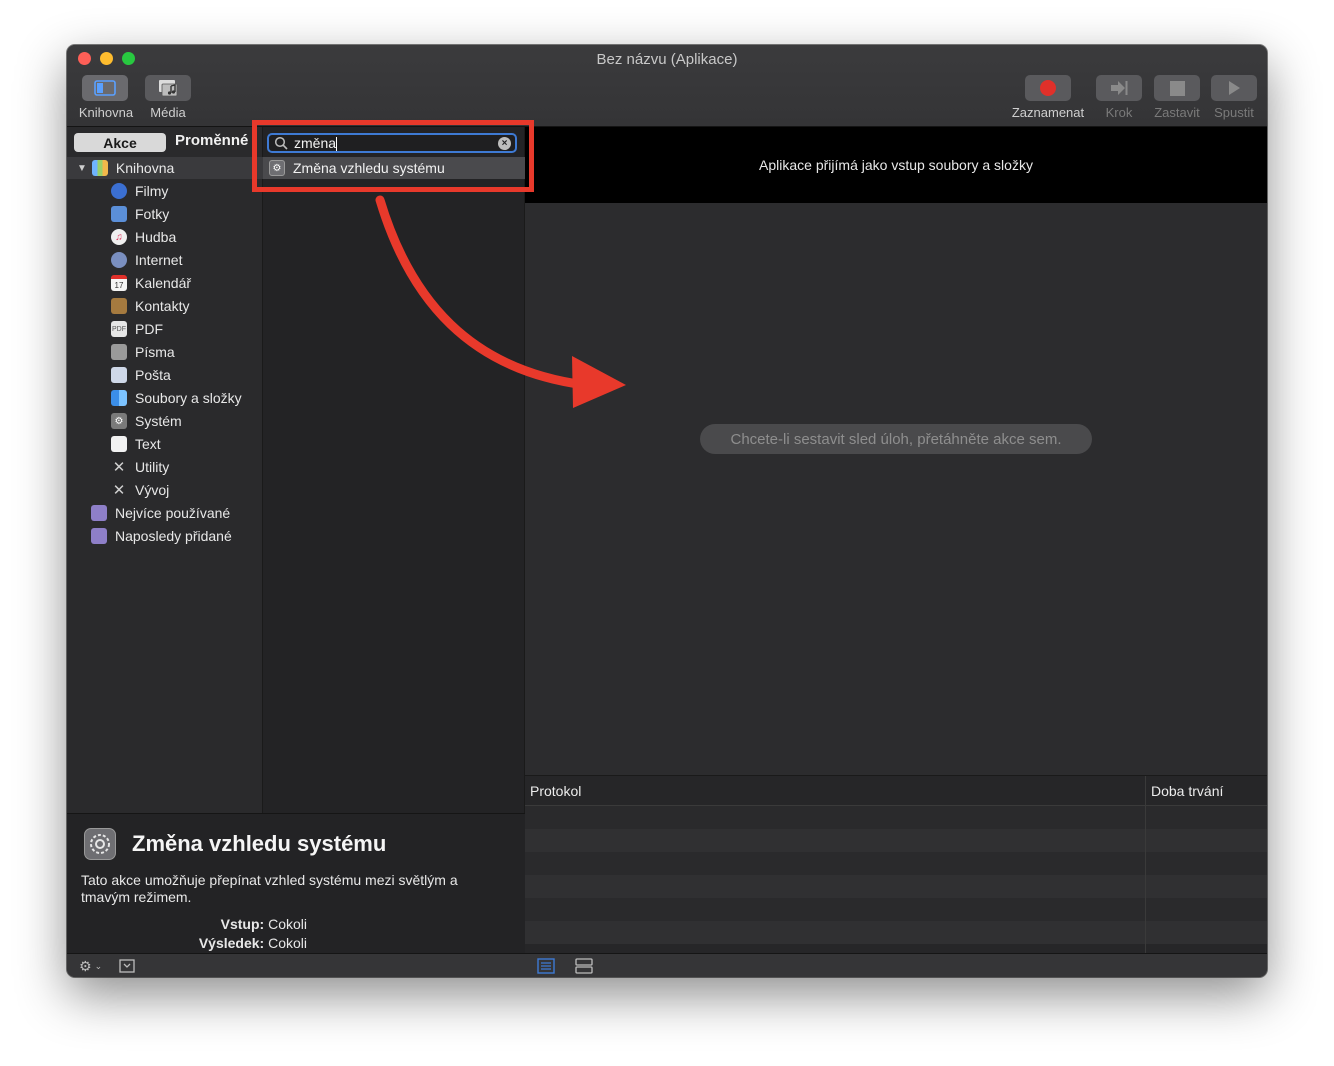 This screenshot has height=1066, width=1334. What do you see at coordinates (158, 421) in the screenshot?
I see `sidebar-item-label: Systém` at bounding box center [158, 421].